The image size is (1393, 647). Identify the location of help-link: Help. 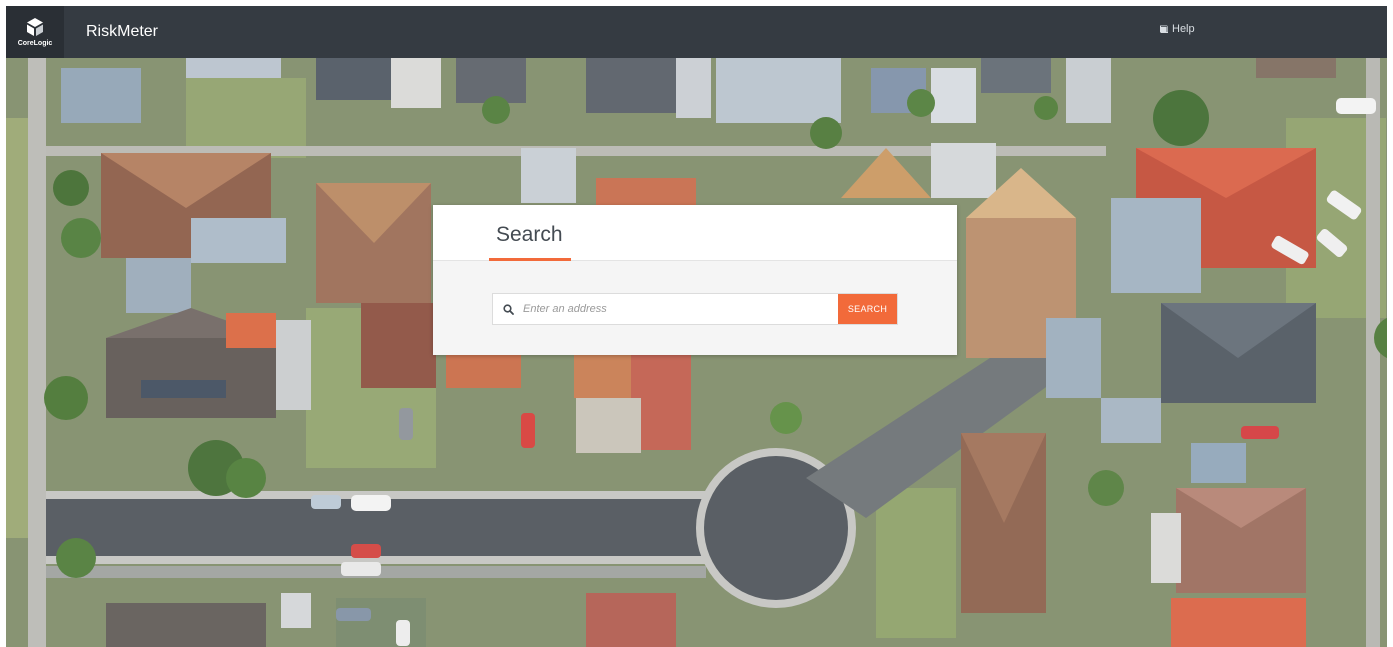
(1177, 29).